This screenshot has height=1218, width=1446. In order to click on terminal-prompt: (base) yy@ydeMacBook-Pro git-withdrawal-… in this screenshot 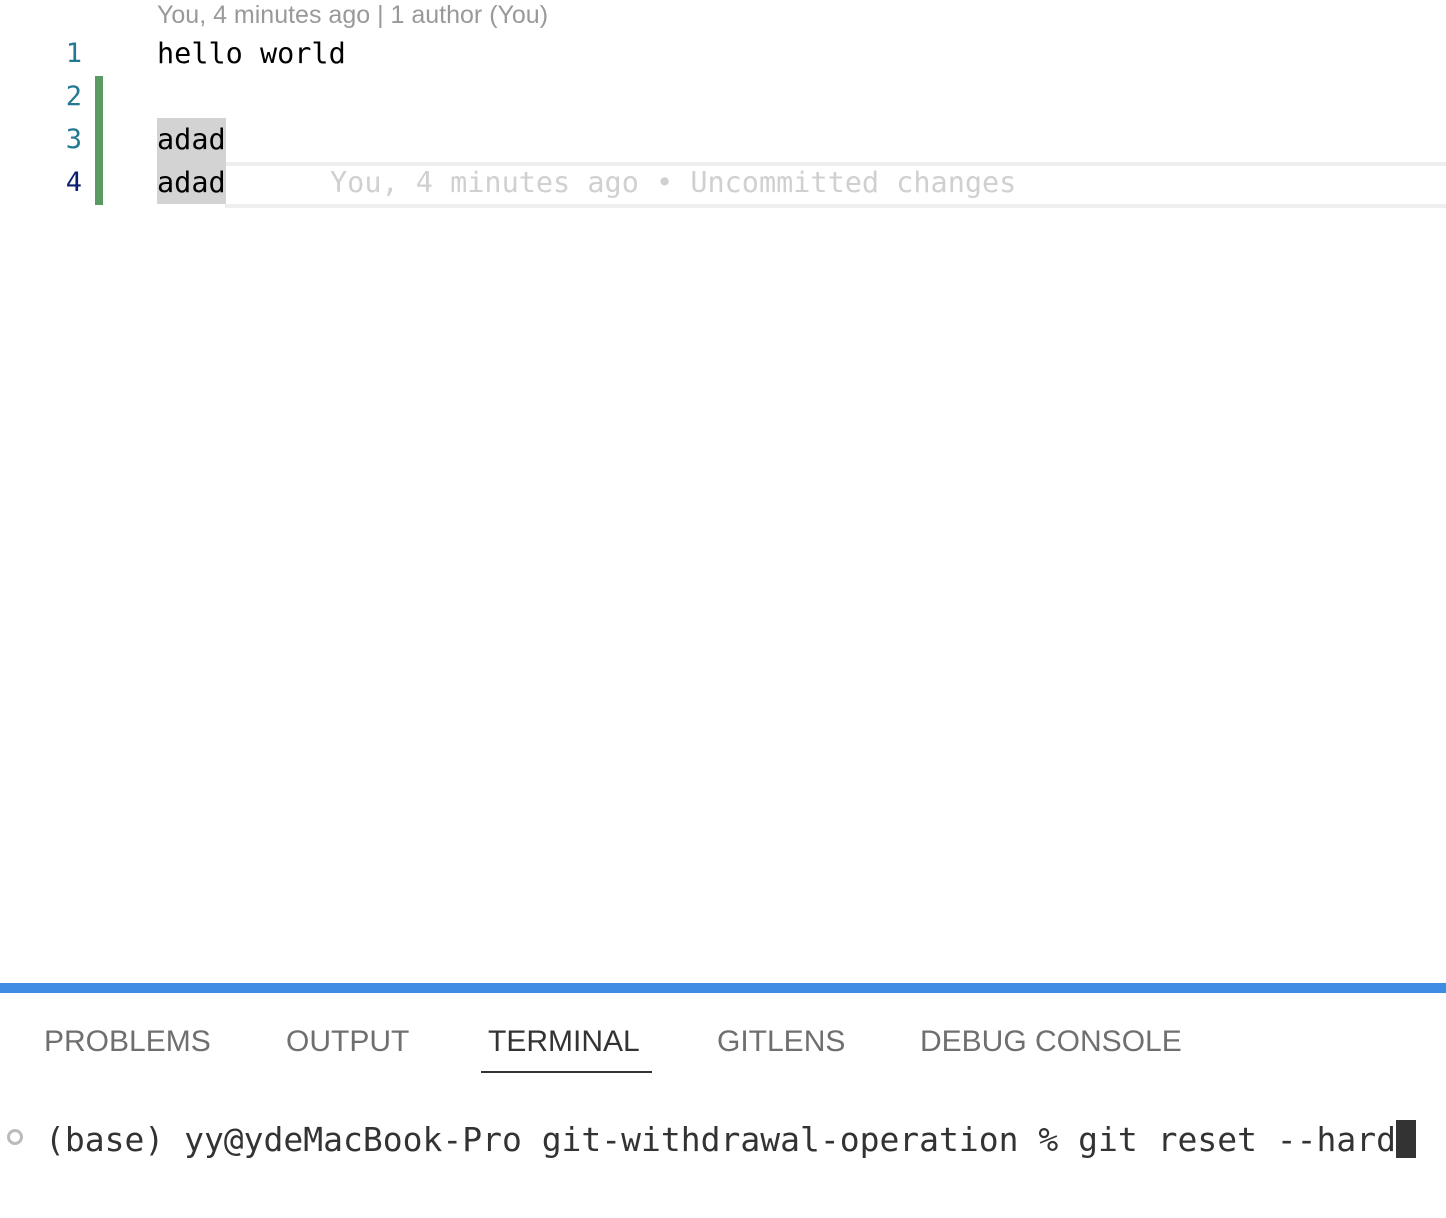, I will do `click(562, 1139)`.